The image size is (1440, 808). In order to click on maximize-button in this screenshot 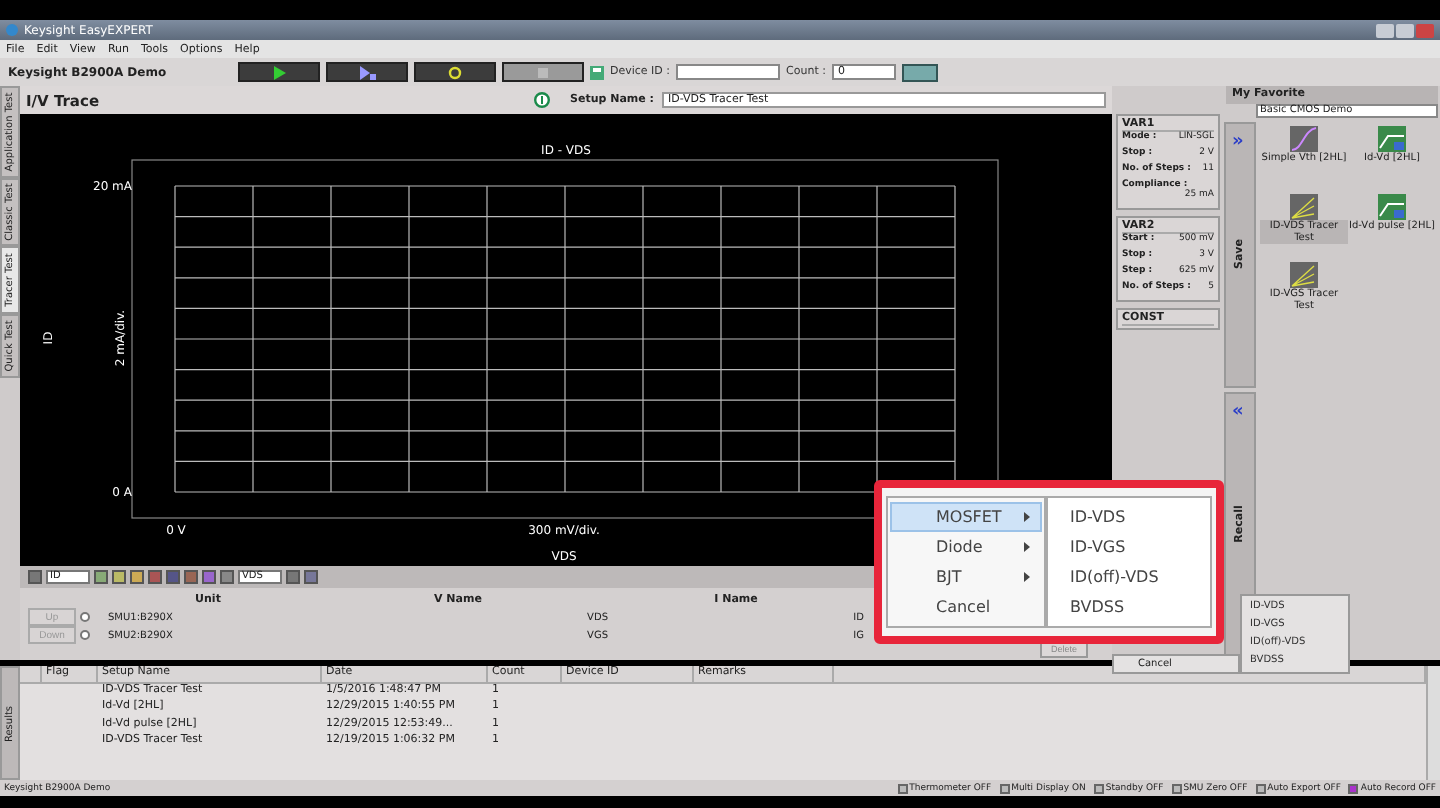, I will do `click(1405, 30)`.